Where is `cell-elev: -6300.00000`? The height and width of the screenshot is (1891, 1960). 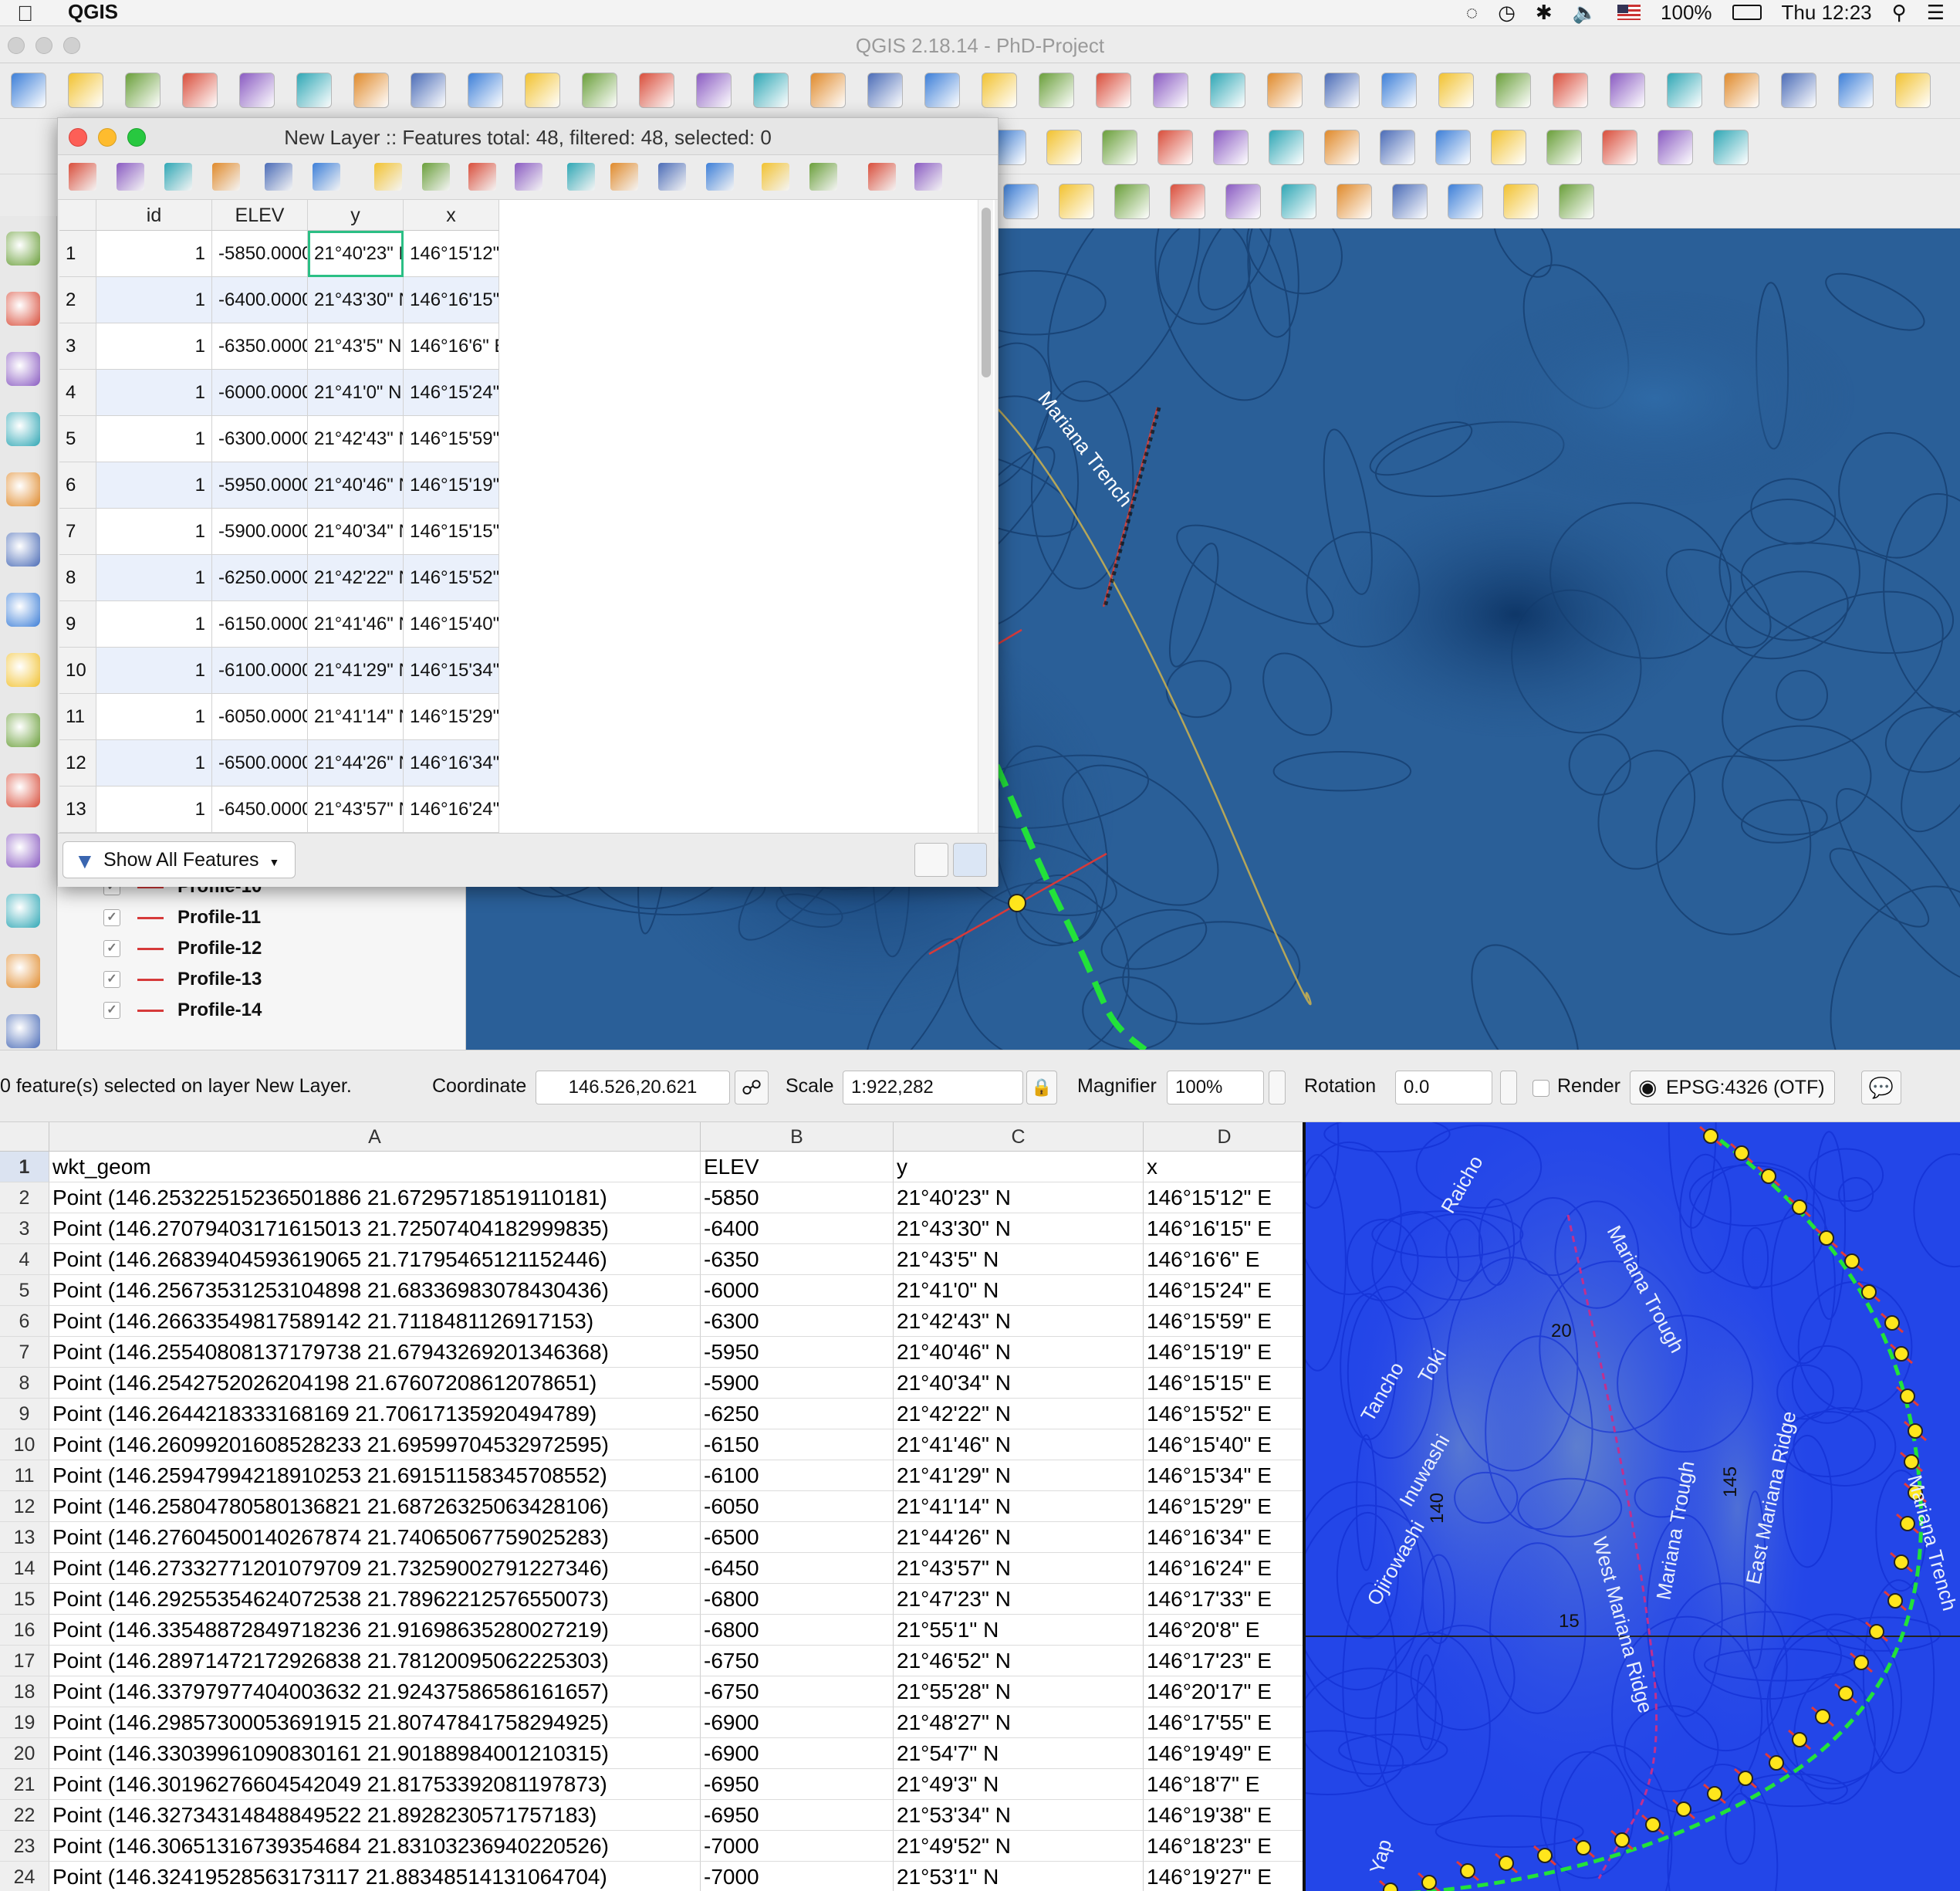
cell-elev: -6300.00000 is located at coordinates (260, 439).